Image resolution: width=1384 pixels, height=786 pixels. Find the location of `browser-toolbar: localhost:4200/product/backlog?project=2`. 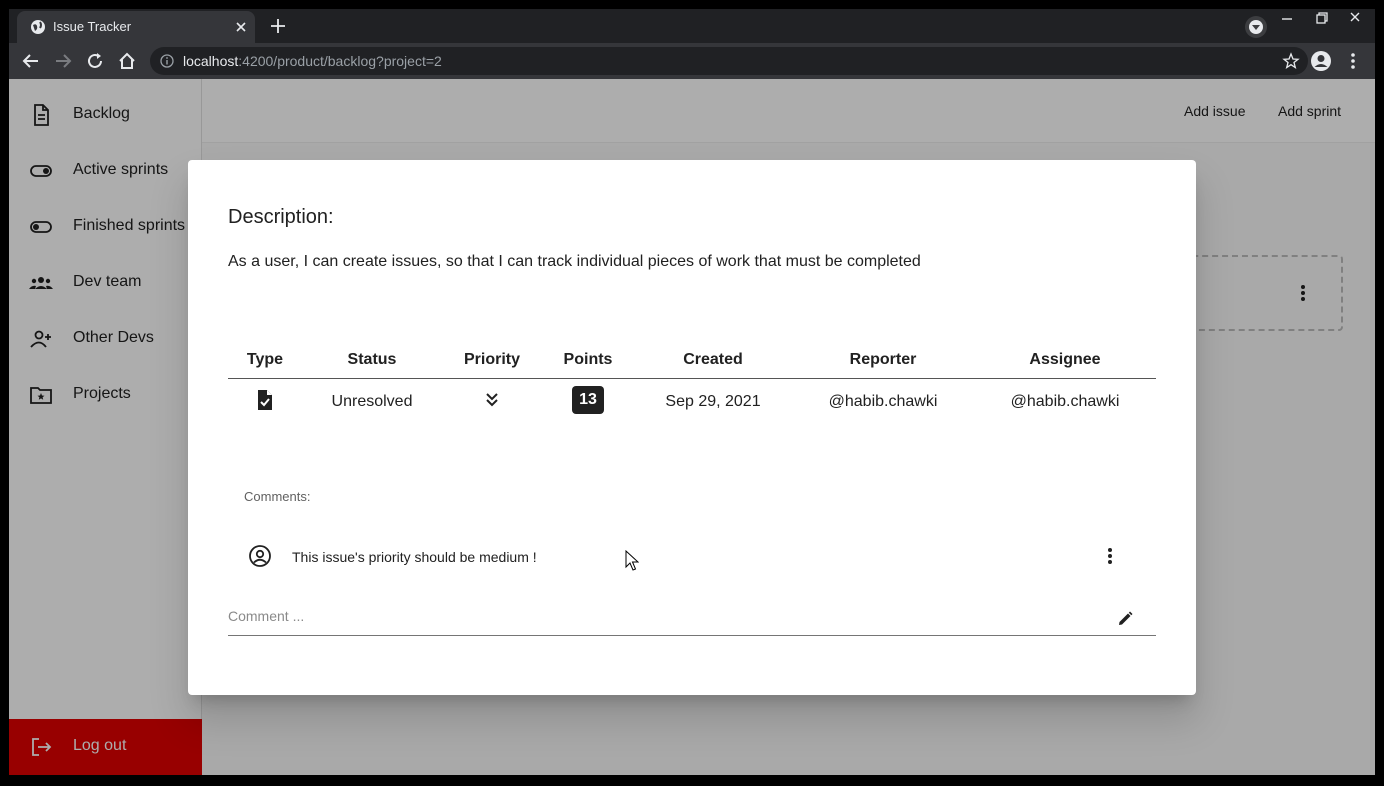

browser-toolbar: localhost:4200/product/backlog?project=2 is located at coordinates (692, 61).